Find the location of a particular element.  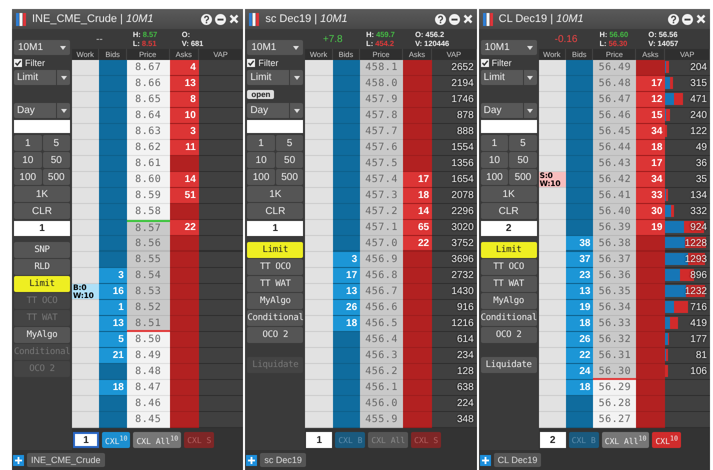

ask-cell: 3 is located at coordinates (184, 132).